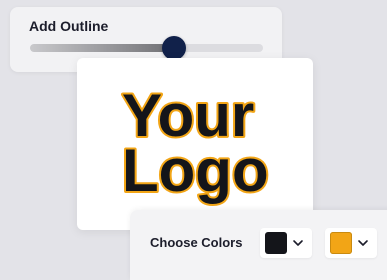  What do you see at coordinates (102, 48) in the screenshot?
I see `outline-slider-fill` at bounding box center [102, 48].